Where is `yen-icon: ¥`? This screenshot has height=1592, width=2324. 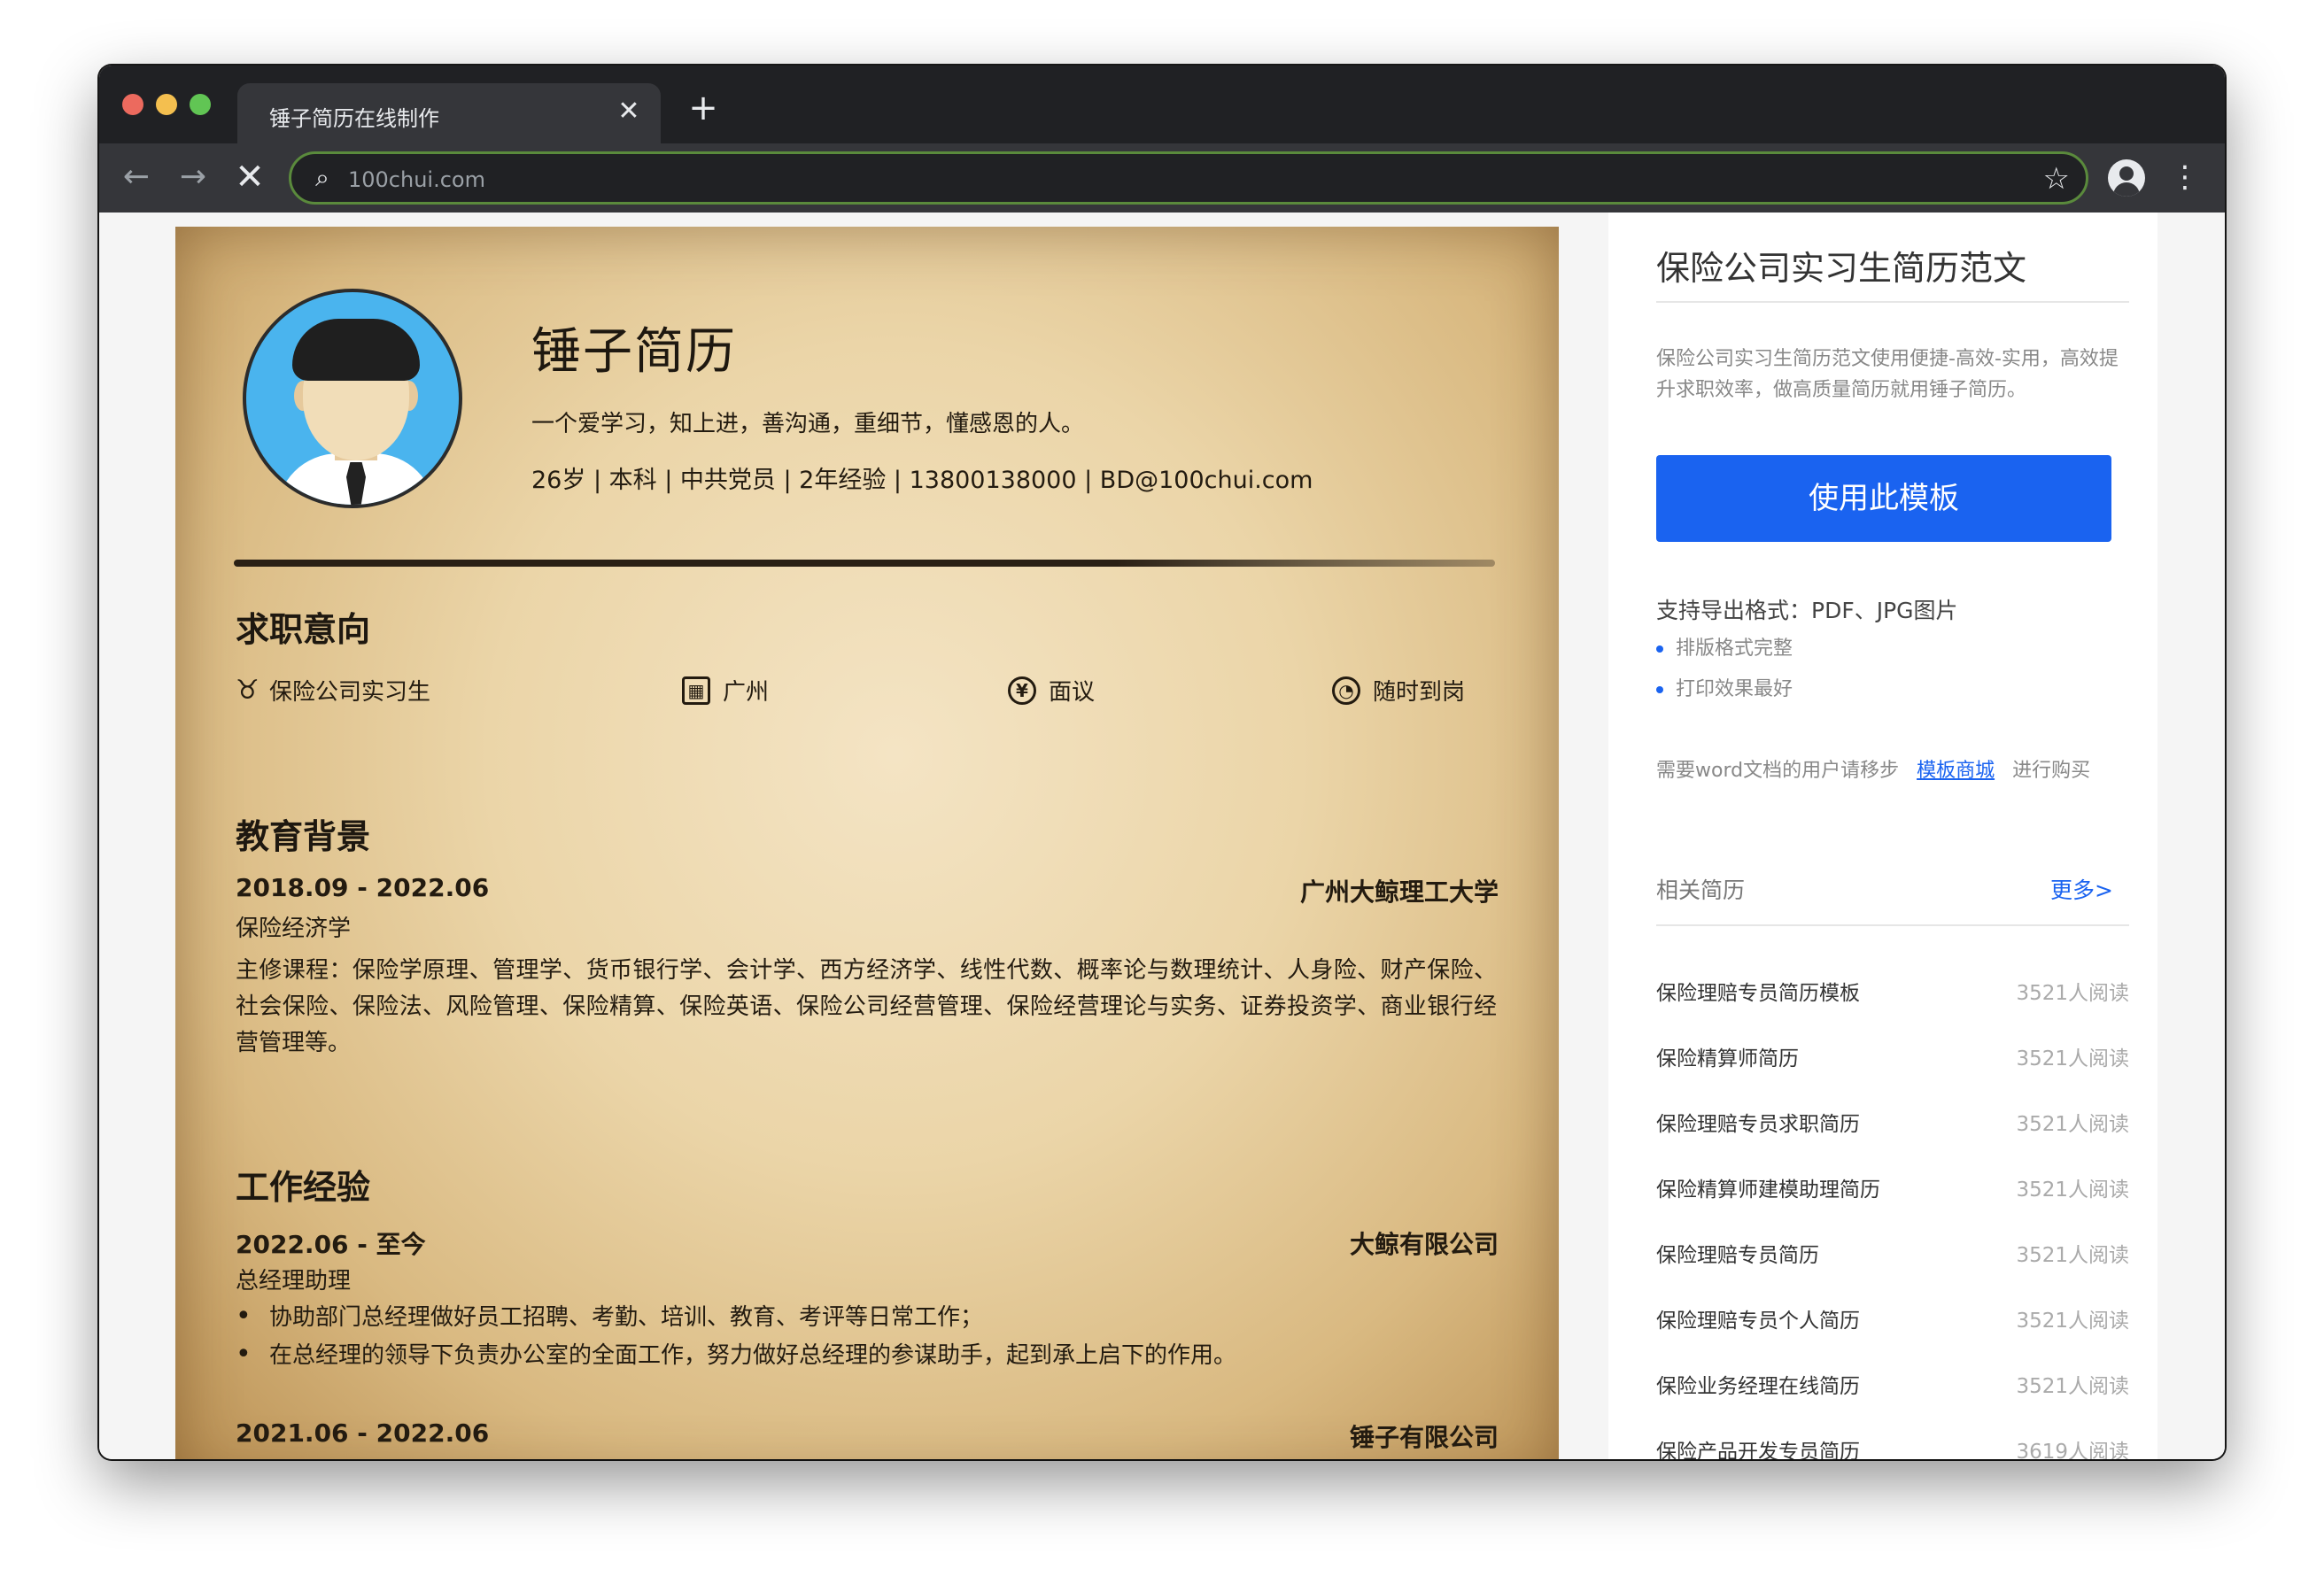
yen-icon: ¥ is located at coordinates (1022, 690).